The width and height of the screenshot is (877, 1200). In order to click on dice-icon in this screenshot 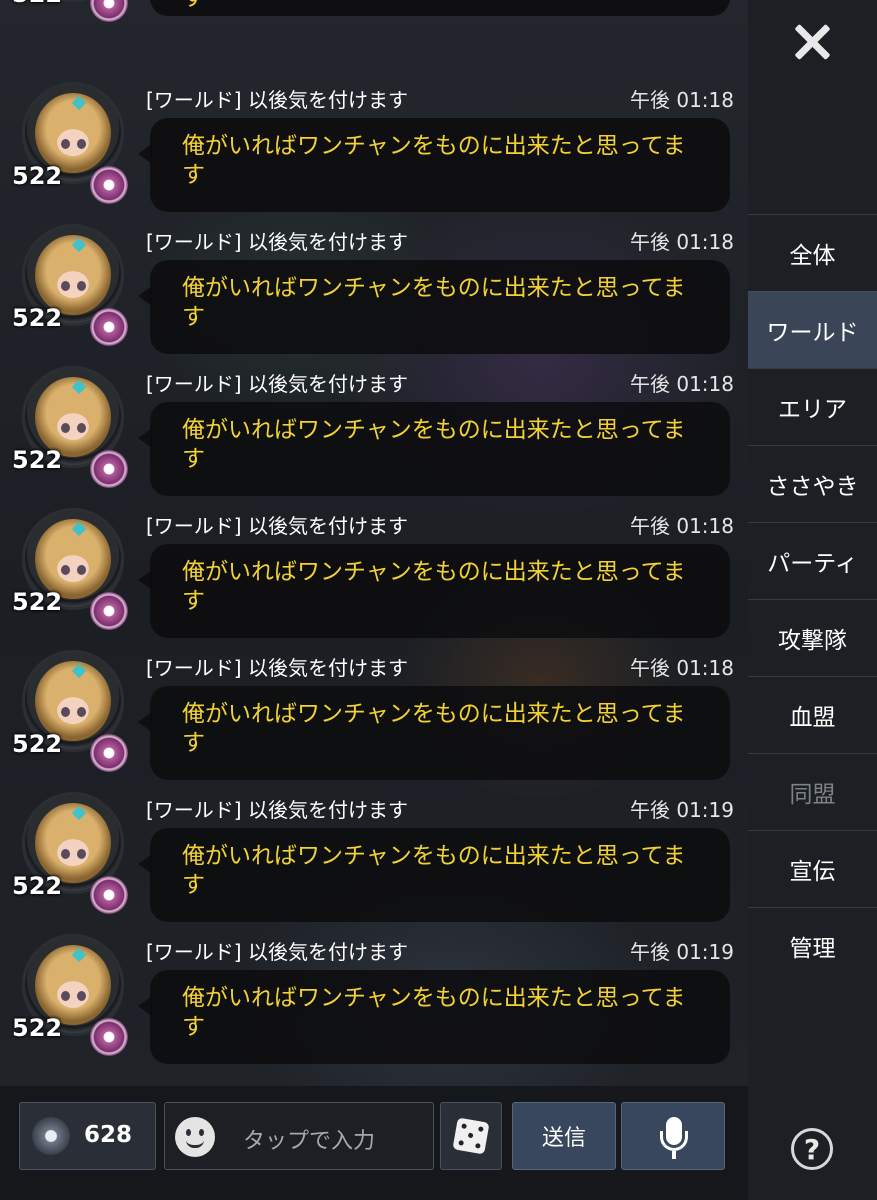, I will do `click(471, 1136)`.